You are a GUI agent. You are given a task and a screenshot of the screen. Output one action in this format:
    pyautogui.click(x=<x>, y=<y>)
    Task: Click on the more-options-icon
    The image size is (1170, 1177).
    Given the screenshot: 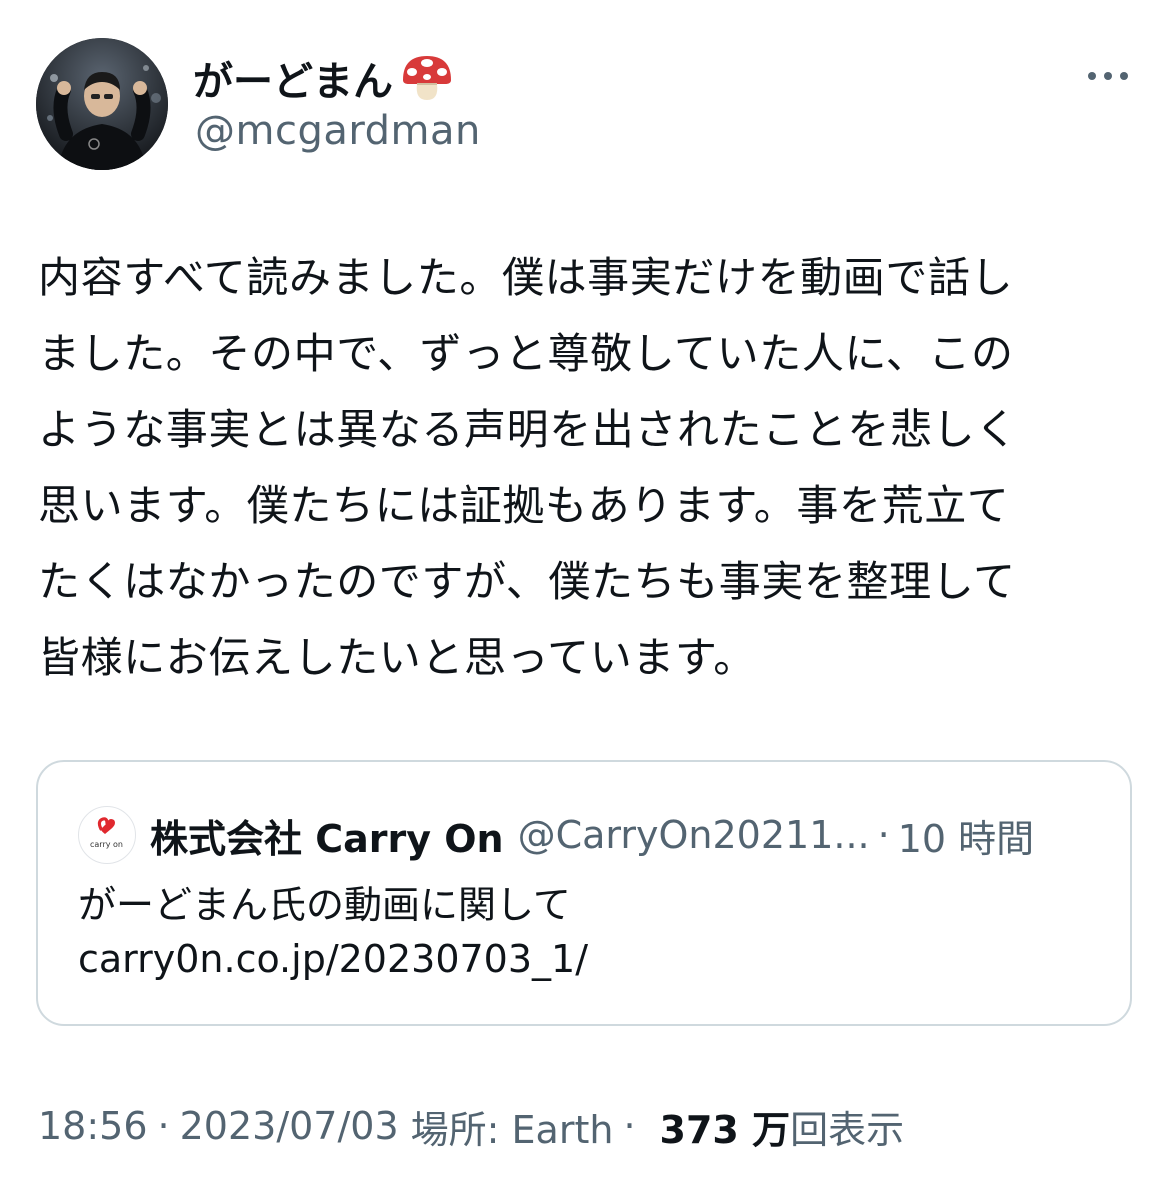 What is the action you would take?
    pyautogui.click(x=1108, y=76)
    